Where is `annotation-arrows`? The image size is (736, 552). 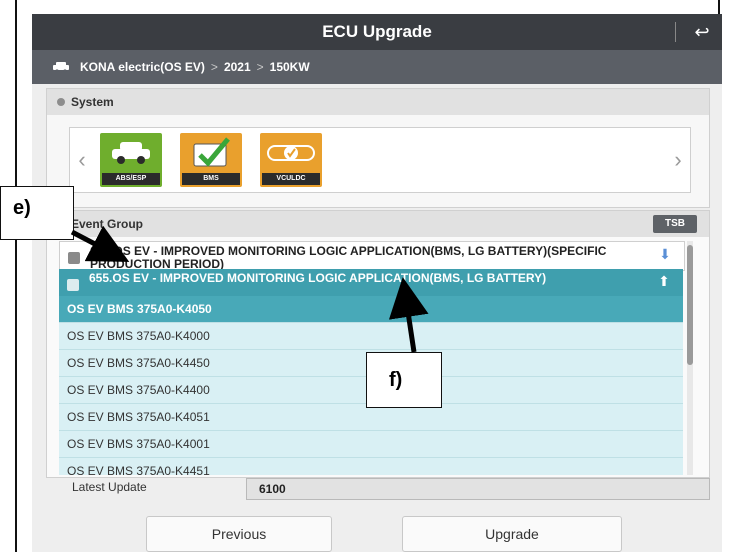 annotation-arrows is located at coordinates (249, 289).